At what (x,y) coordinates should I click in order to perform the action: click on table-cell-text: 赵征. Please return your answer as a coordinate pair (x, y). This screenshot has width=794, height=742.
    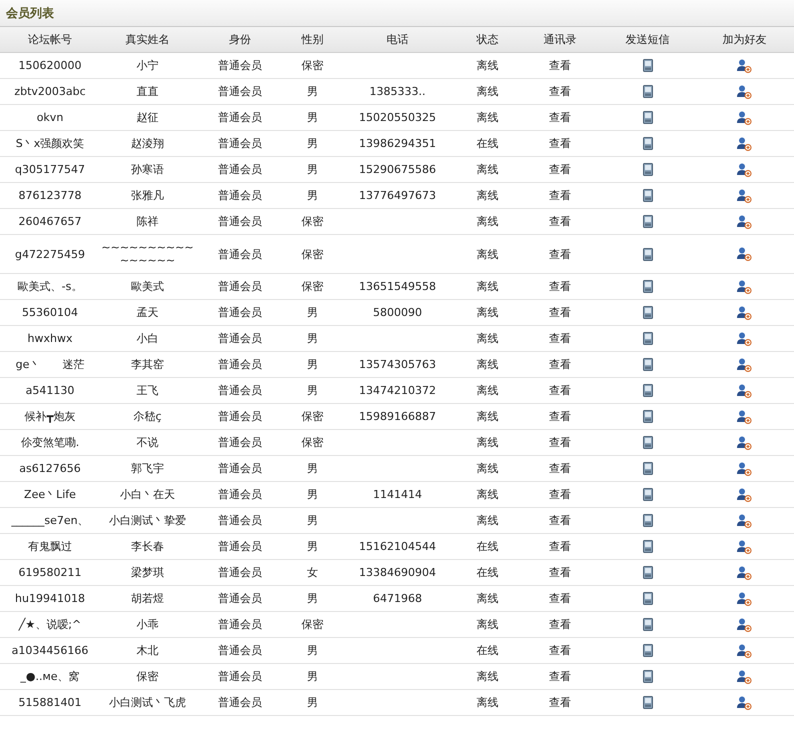
    Looking at the image, I should click on (148, 117).